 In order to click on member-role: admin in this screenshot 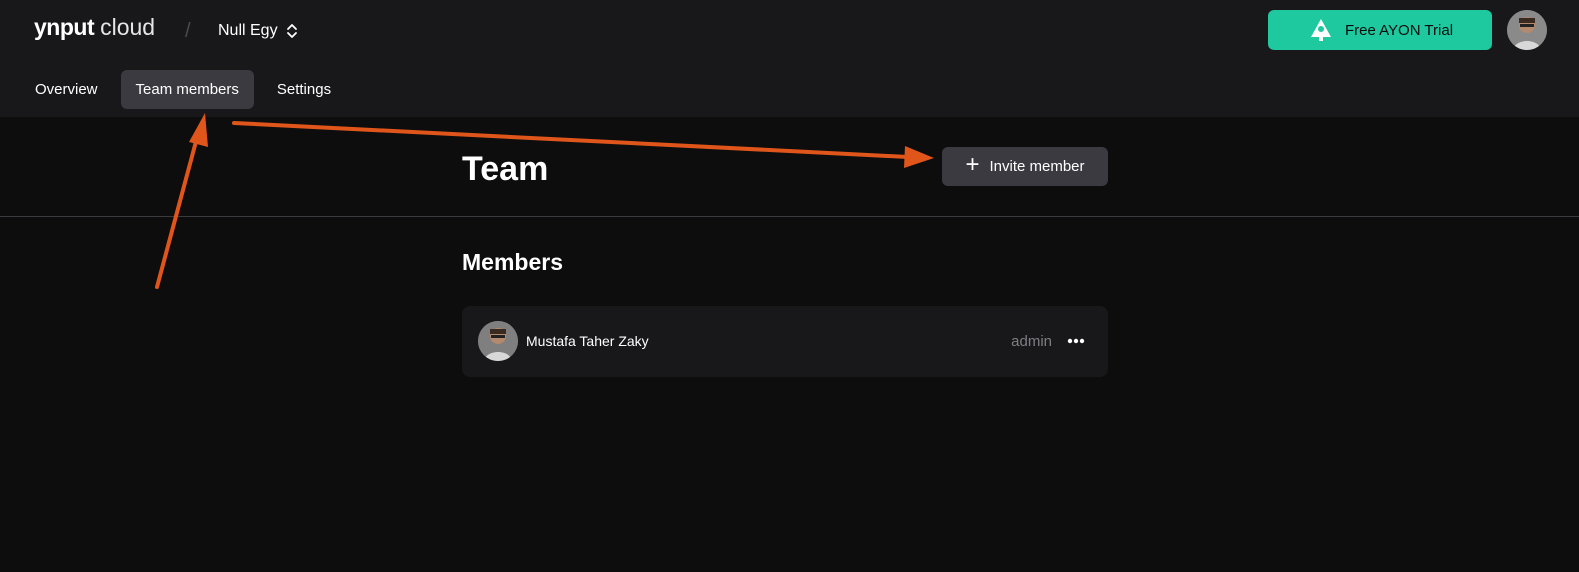, I will do `click(1031, 341)`.